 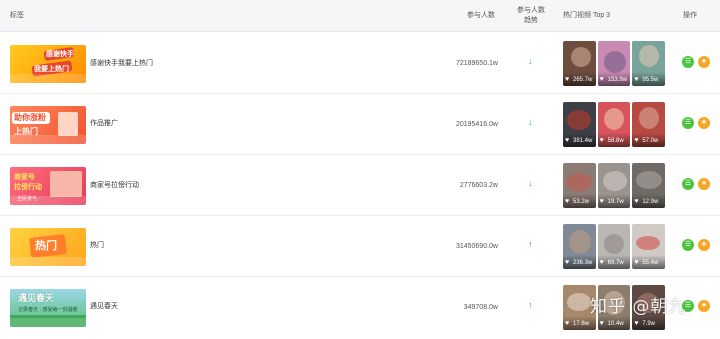 What do you see at coordinates (48, 64) in the screenshot?
I see `tag-thumbnail: 感谢快手 我要上热门` at bounding box center [48, 64].